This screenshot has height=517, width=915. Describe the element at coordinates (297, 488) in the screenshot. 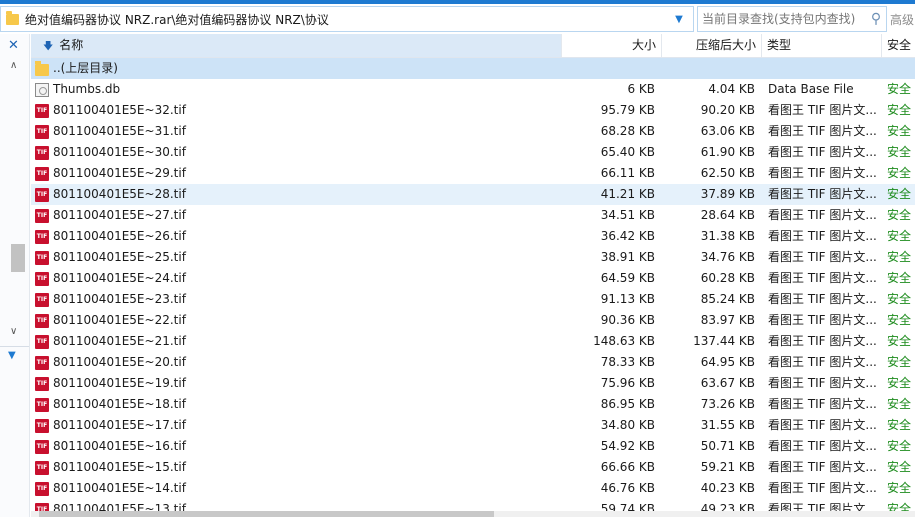

I see `file-name-cell: 801100401E5E~14.tif` at that location.